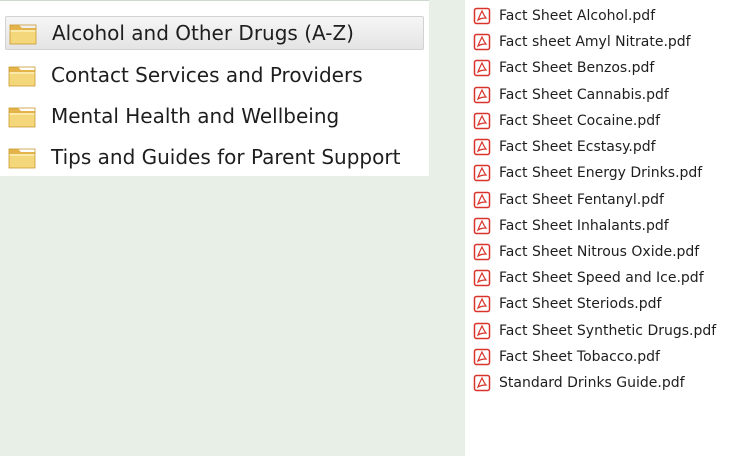 Image resolution: width=732 pixels, height=456 pixels. I want to click on file-item: Fact Sheet Energy Drinks.pdf, so click(598, 173).